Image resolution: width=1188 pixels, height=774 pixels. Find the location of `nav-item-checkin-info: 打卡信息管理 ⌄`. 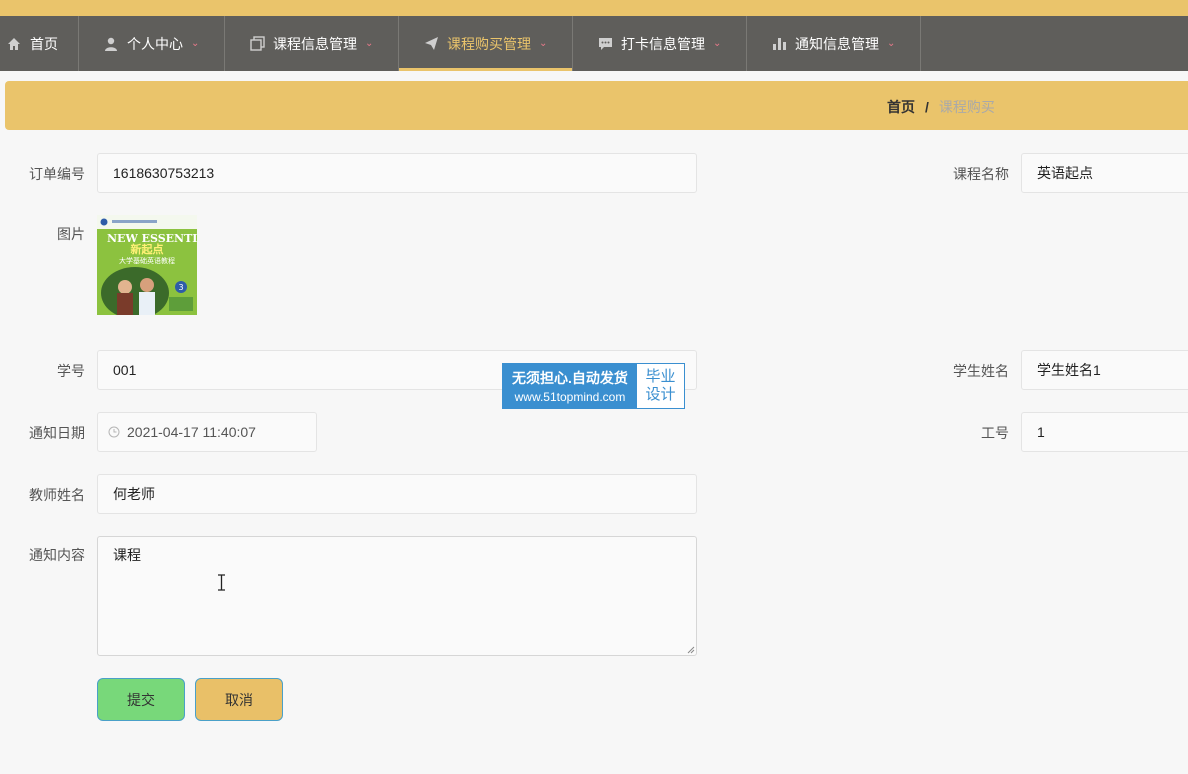

nav-item-checkin-info: 打卡信息管理 ⌄ is located at coordinates (660, 43).